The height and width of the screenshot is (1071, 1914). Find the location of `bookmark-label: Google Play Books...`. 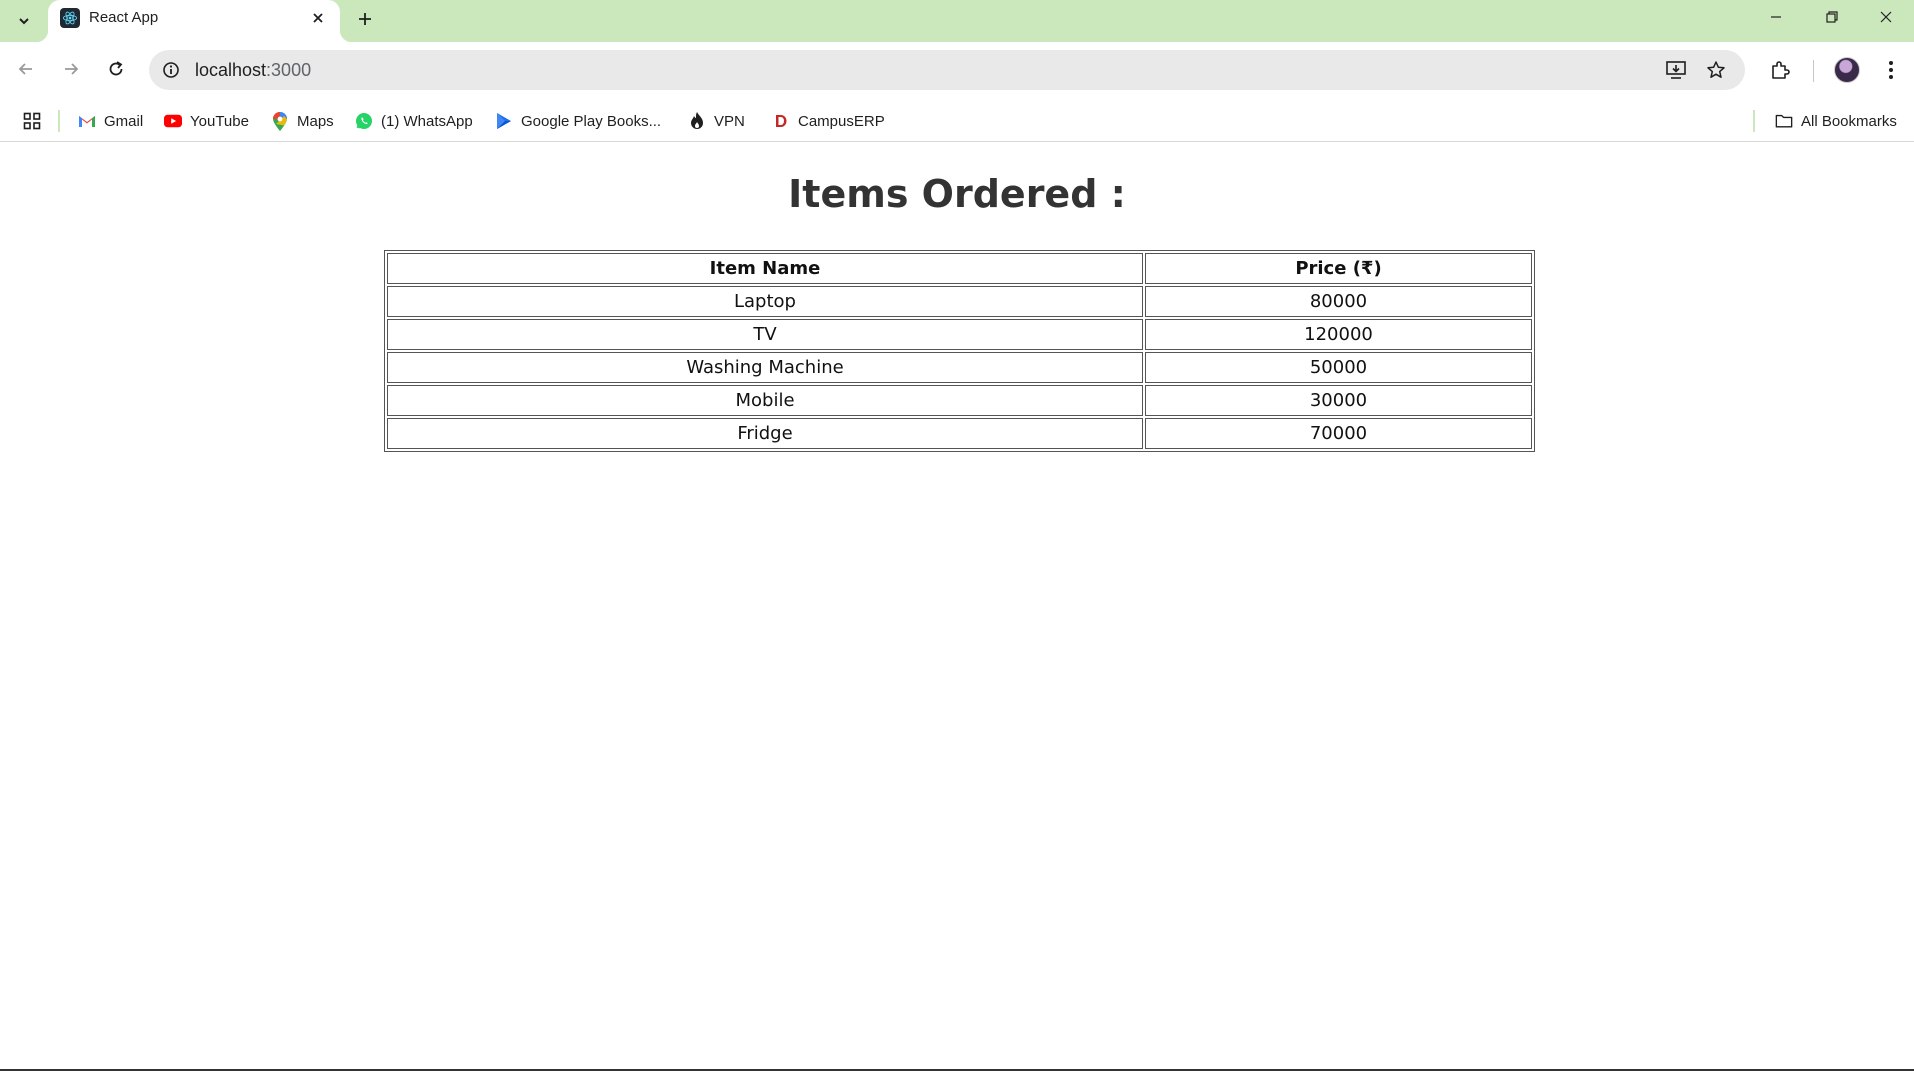

bookmark-label: Google Play Books... is located at coordinates (591, 121).